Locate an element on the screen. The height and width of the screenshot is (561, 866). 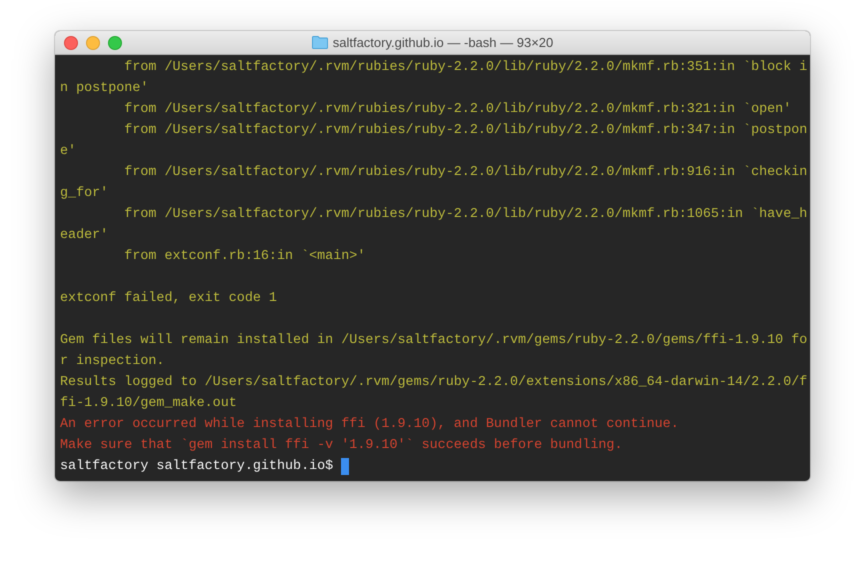
prompt-text: saltfactory saltfactory.github.io$ is located at coordinates (197, 466).